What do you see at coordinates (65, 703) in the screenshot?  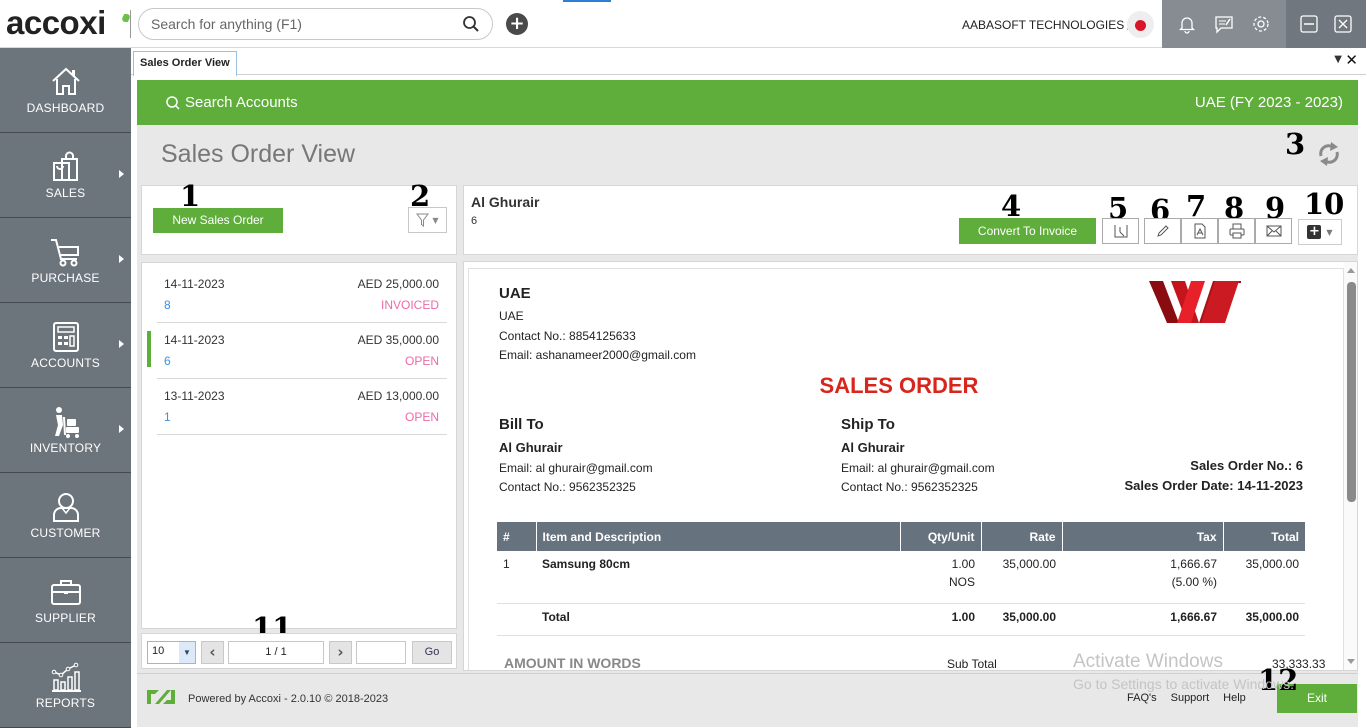 I see `sidebar-label: REPORTS` at bounding box center [65, 703].